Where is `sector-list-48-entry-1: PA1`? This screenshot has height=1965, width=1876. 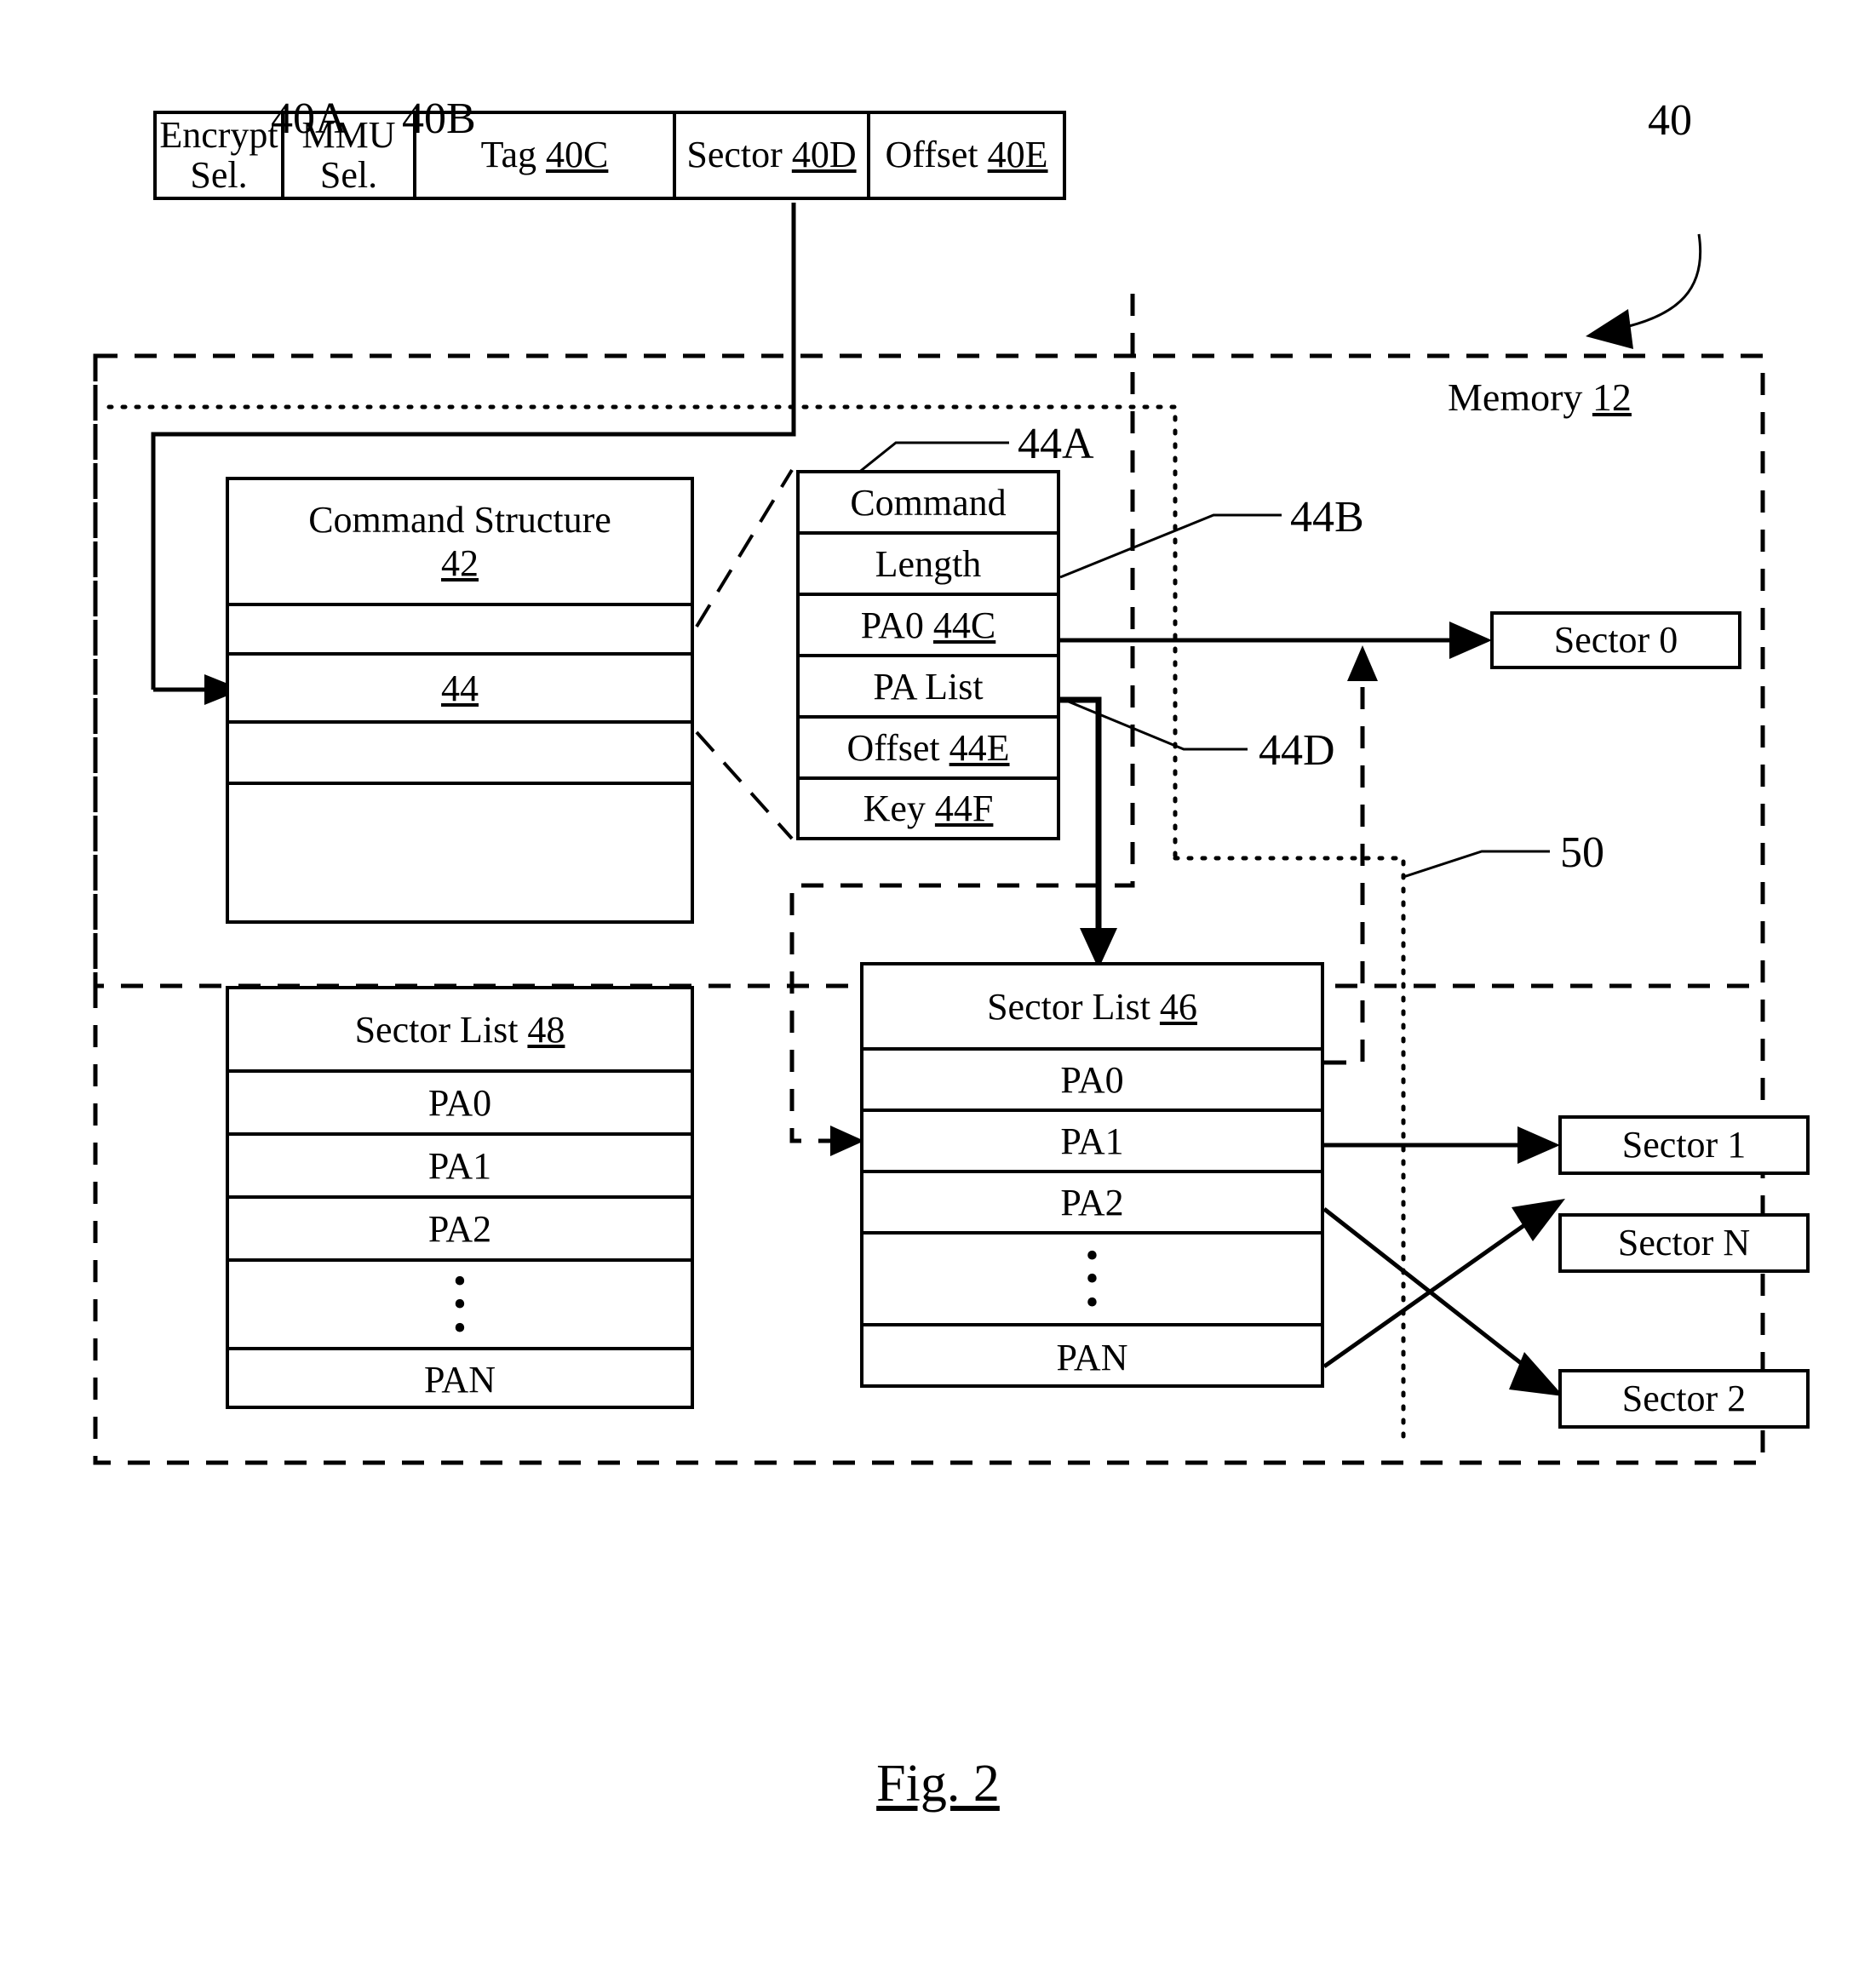 sector-list-48-entry-1: PA1 is located at coordinates (460, 1167).